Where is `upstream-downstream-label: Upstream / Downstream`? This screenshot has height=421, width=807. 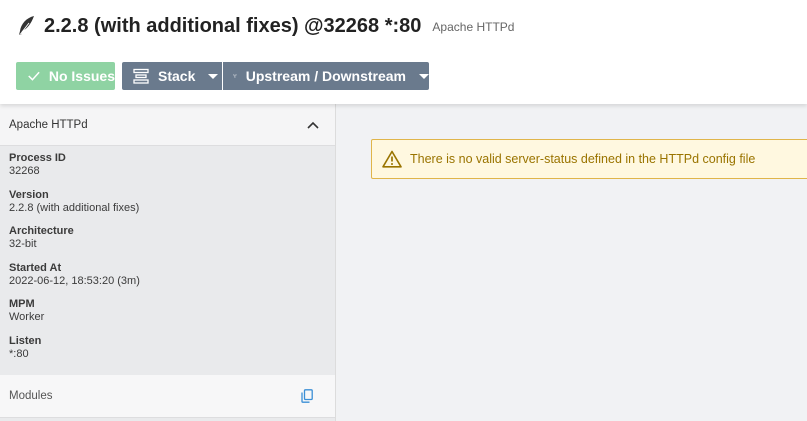
upstream-downstream-label: Upstream / Downstream is located at coordinates (325, 76).